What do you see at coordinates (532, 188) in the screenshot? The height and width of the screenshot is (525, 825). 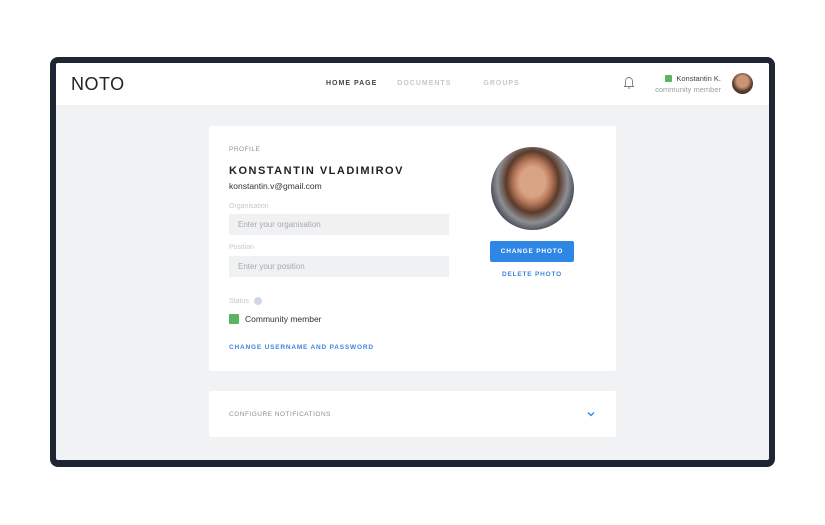 I see `profile-photo` at bounding box center [532, 188].